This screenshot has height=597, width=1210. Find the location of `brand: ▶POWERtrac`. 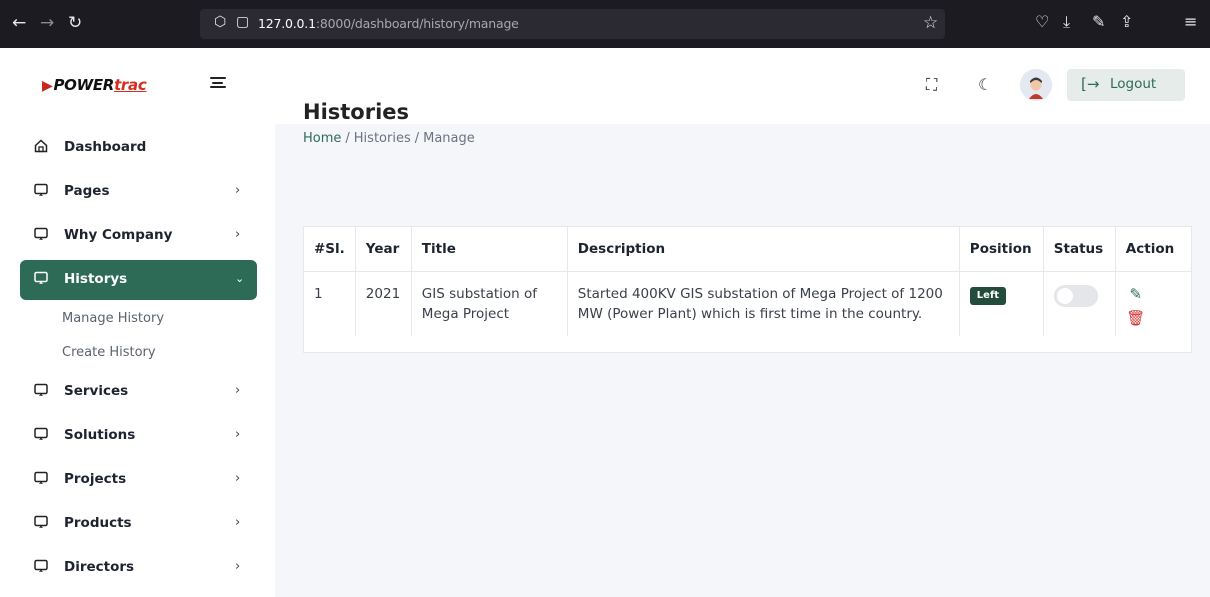

brand: ▶POWERtrac is located at coordinates (137, 86).